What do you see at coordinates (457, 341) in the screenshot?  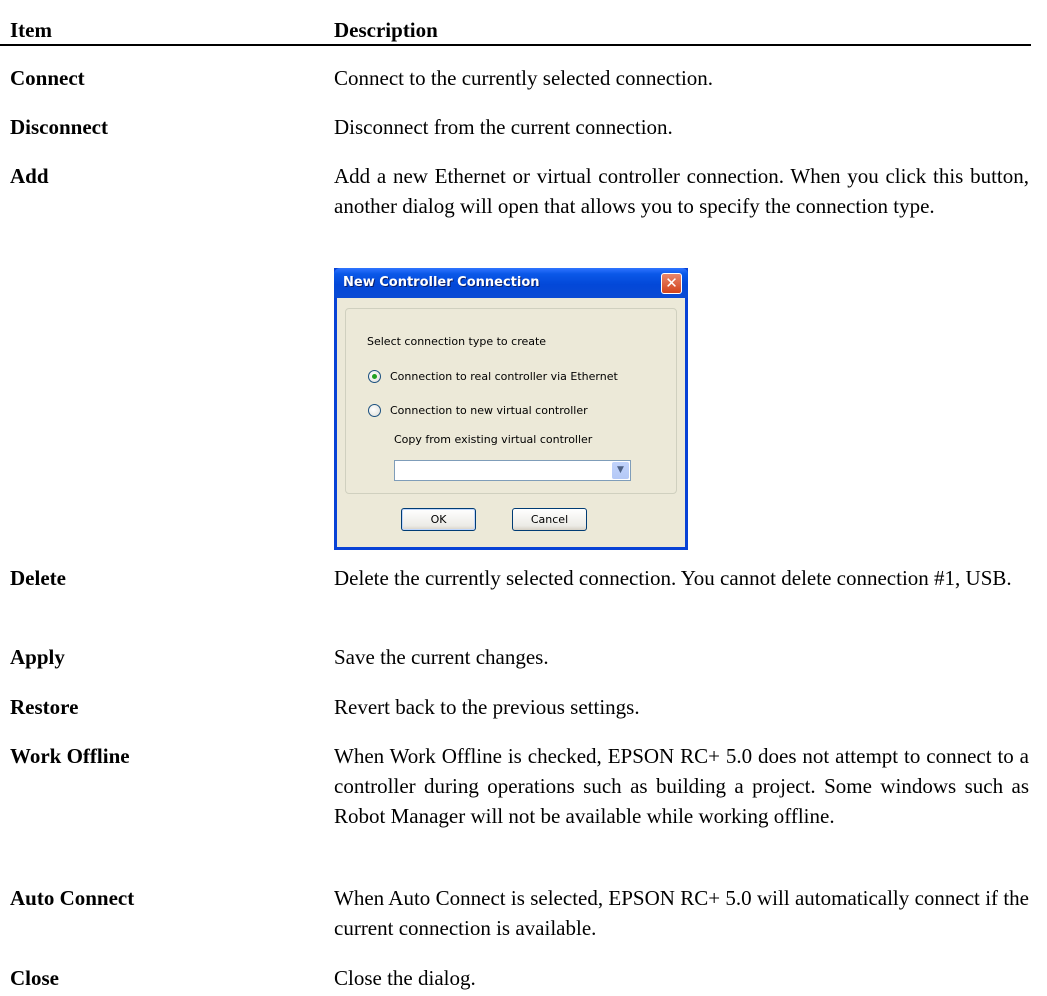 I see `prompt-label: Select connection type to create` at bounding box center [457, 341].